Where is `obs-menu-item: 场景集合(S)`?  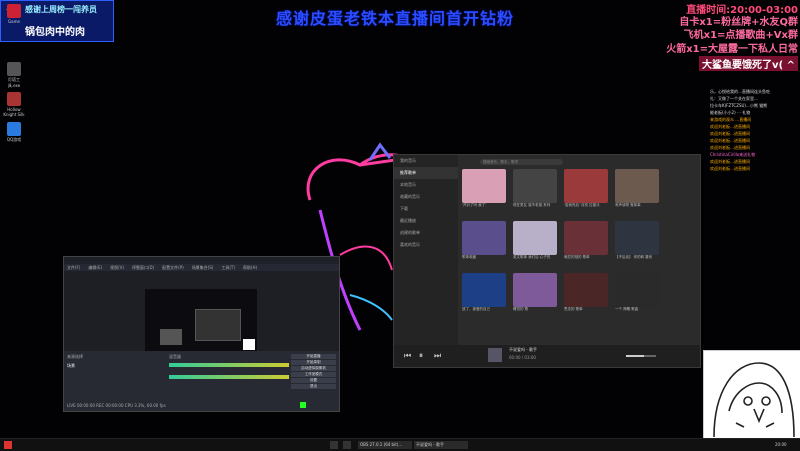
obs-menu-item: 场景集合(S) is located at coordinates (203, 267).